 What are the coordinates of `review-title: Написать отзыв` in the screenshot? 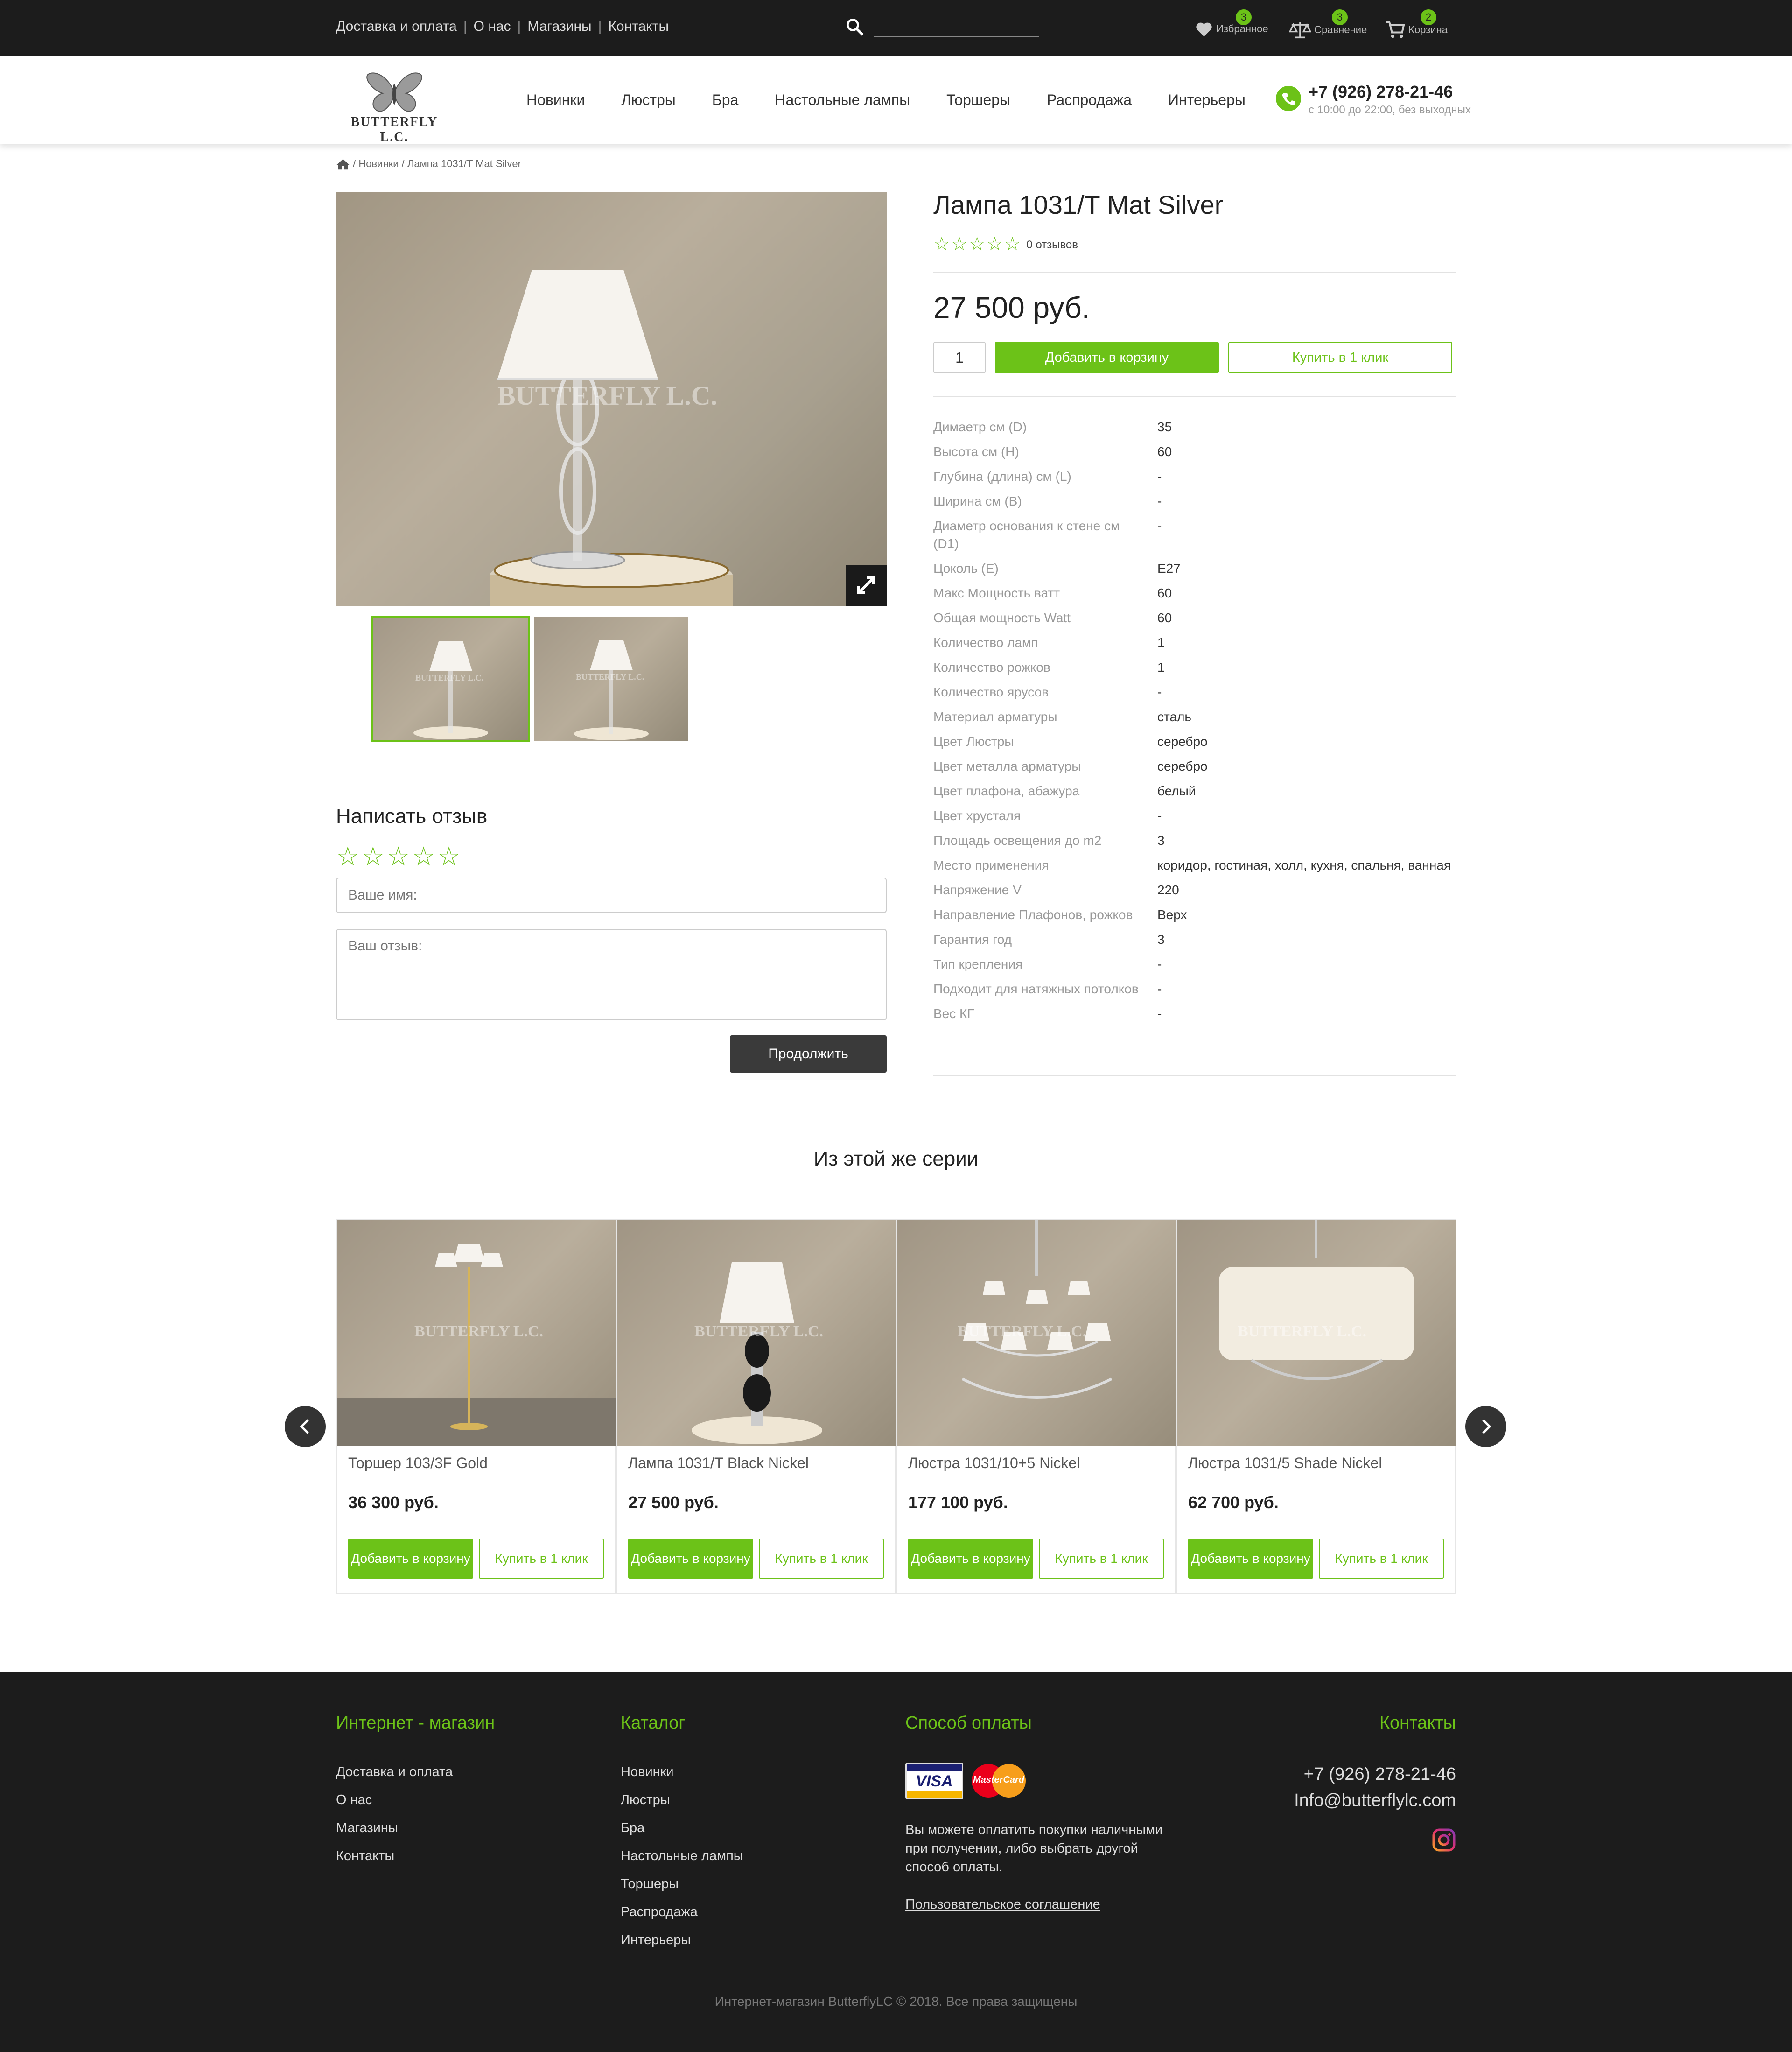 It's located at (412, 816).